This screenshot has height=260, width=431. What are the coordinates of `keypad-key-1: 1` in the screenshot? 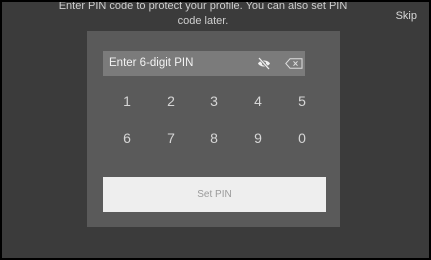 It's located at (127, 101).